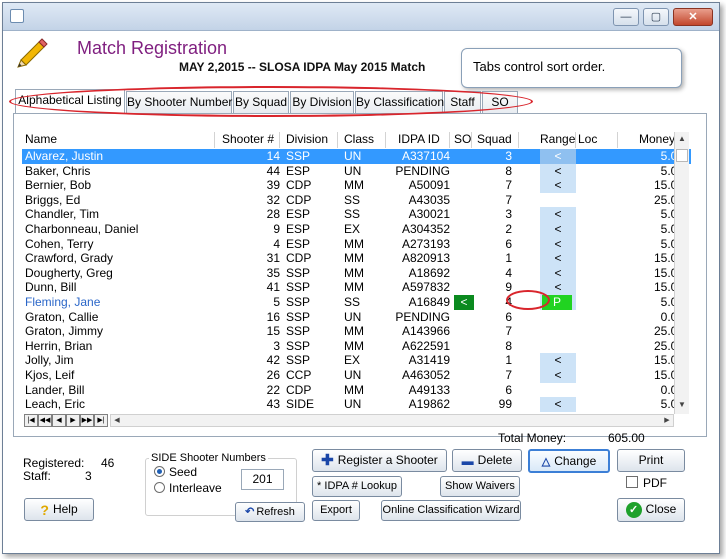  What do you see at coordinates (424, 140) in the screenshot?
I see `column-header-idpa-id: IDPA ID` at bounding box center [424, 140].